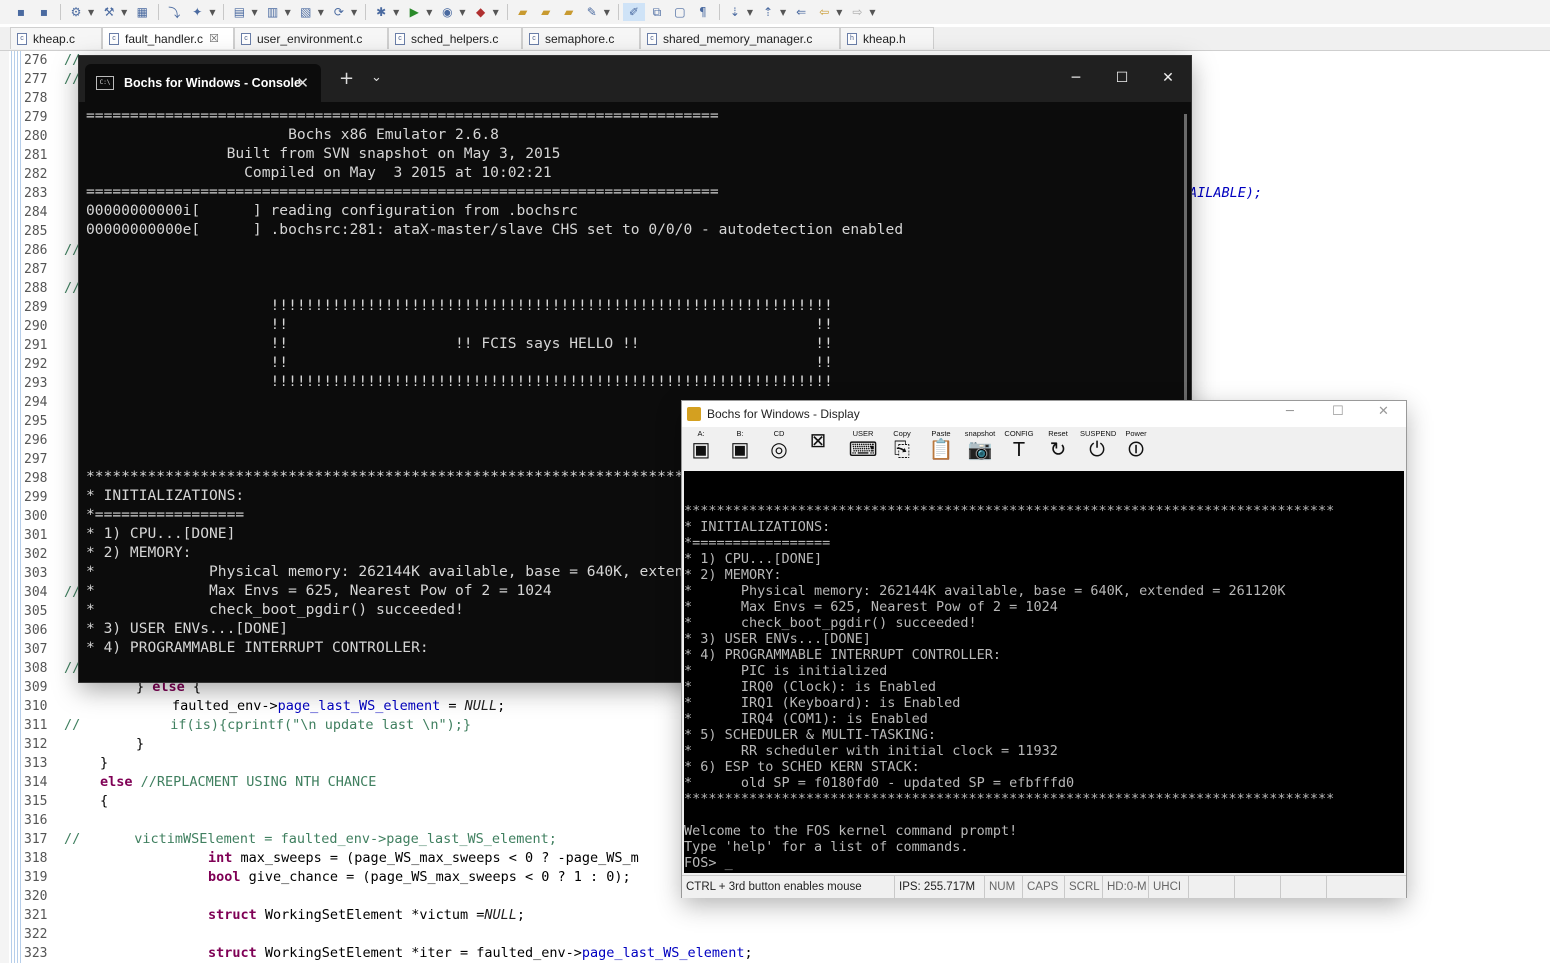 The width and height of the screenshot is (1550, 963). I want to click on line-number: 289, so click(36, 307).